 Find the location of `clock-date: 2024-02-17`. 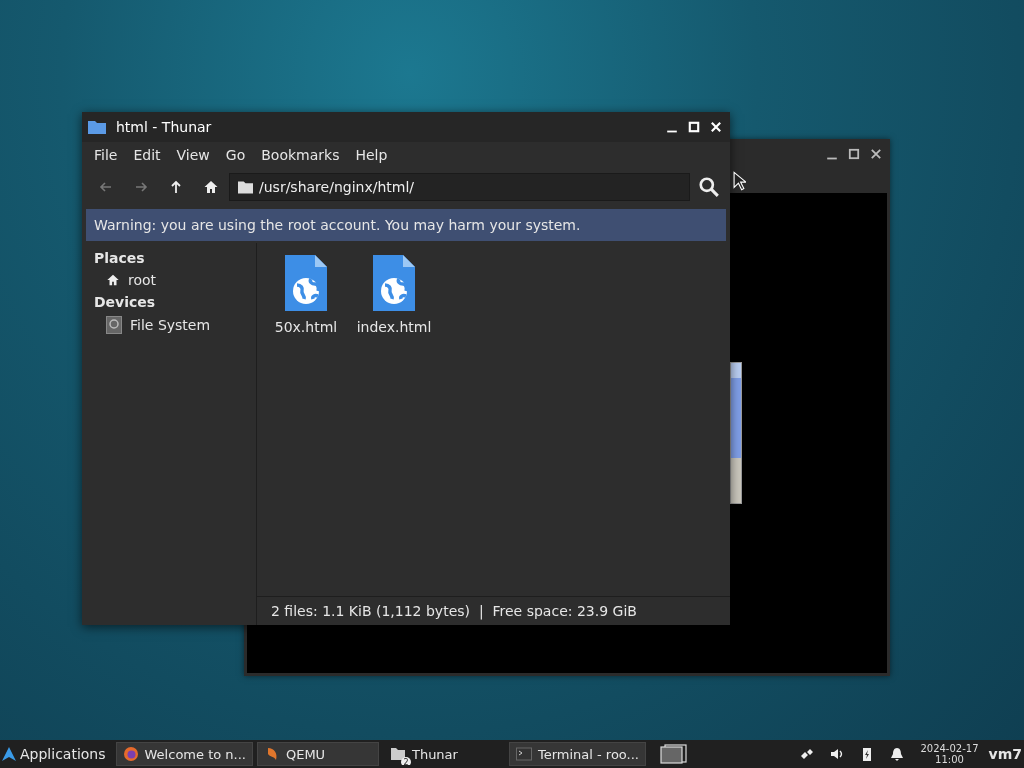

clock-date: 2024-02-17 is located at coordinates (949, 748).